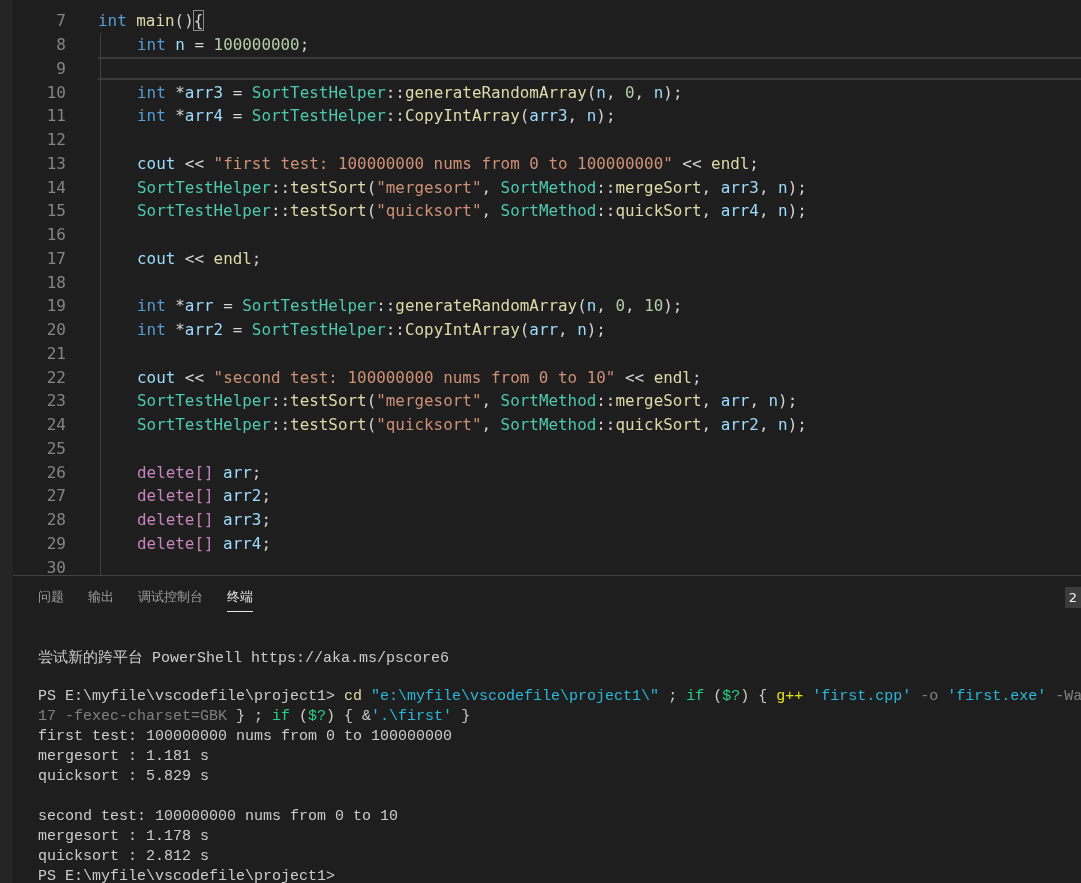  Describe the element at coordinates (187, 875) in the screenshot. I see `terminal-line: PS E:\myfile\vscodefile\project1>` at that location.